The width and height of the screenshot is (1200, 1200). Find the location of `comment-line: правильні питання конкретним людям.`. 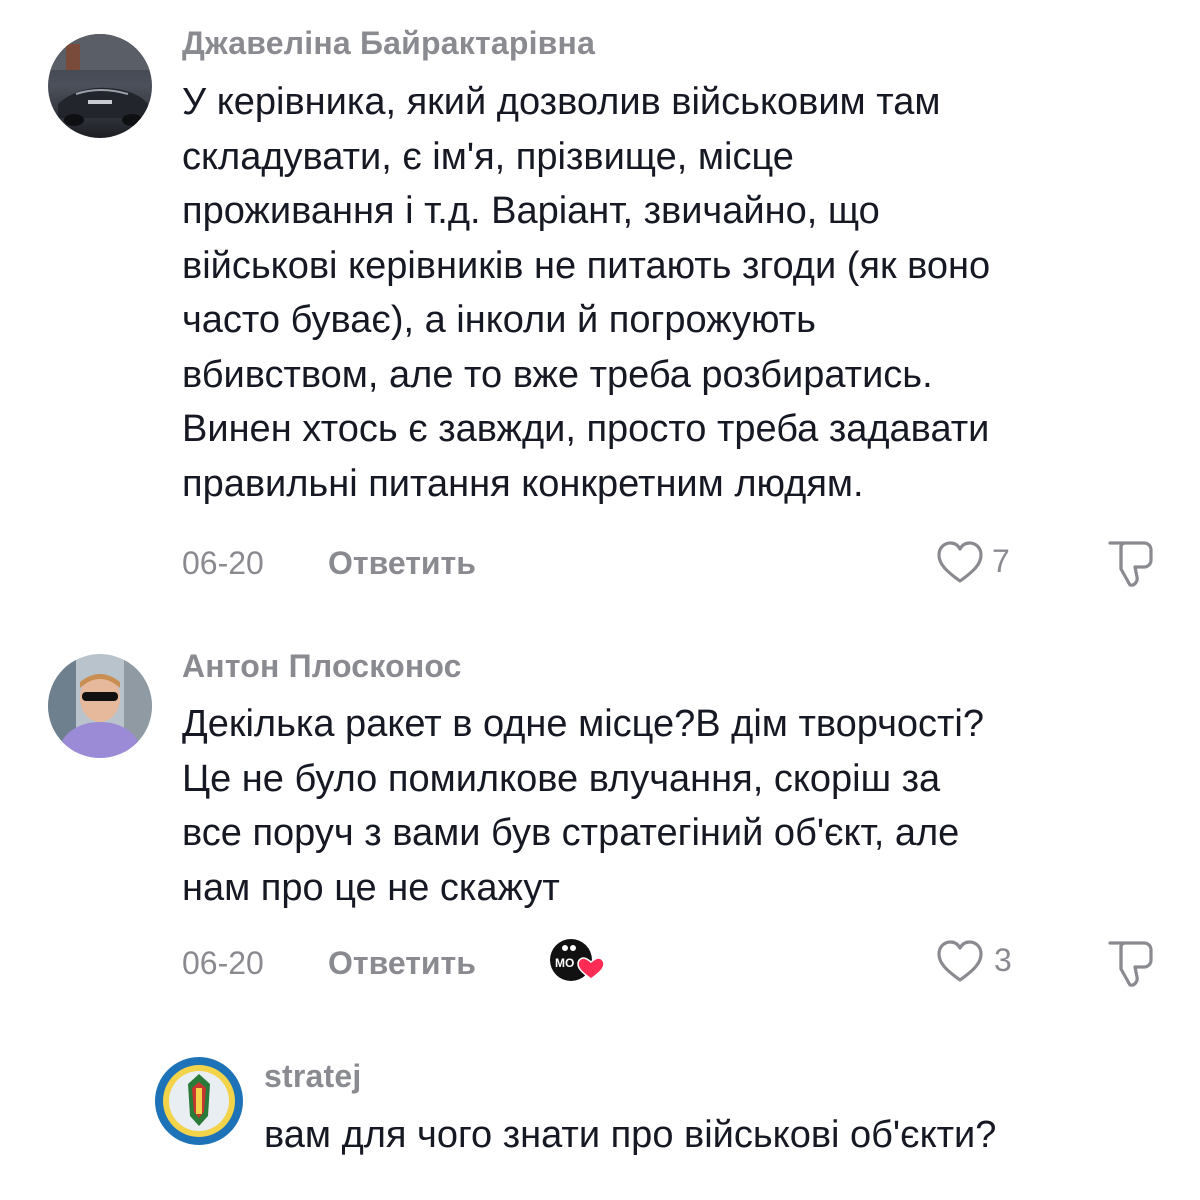

comment-line: правильні питання конкретним людям. is located at coordinates (523, 483).